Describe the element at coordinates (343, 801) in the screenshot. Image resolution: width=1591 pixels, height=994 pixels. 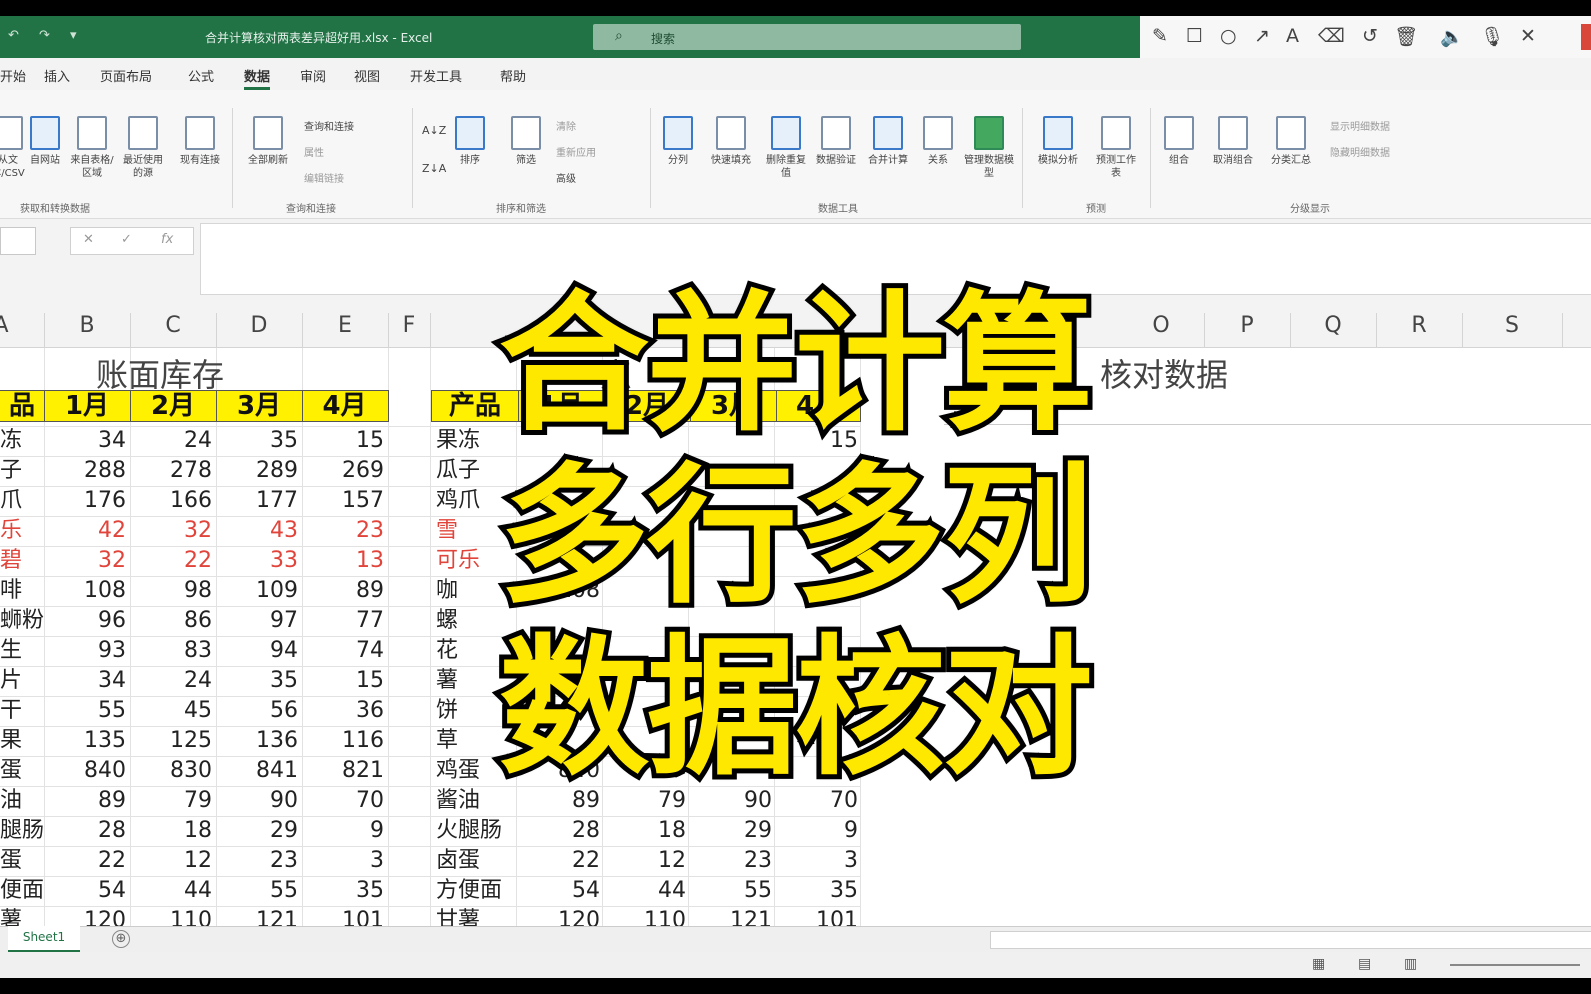
I see `table-cell-value: 70` at that location.